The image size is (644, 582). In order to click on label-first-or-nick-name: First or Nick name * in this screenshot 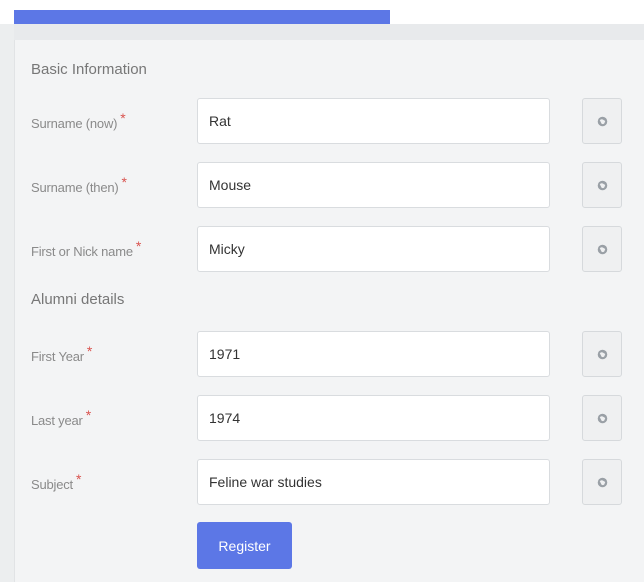, I will do `click(86, 248)`.